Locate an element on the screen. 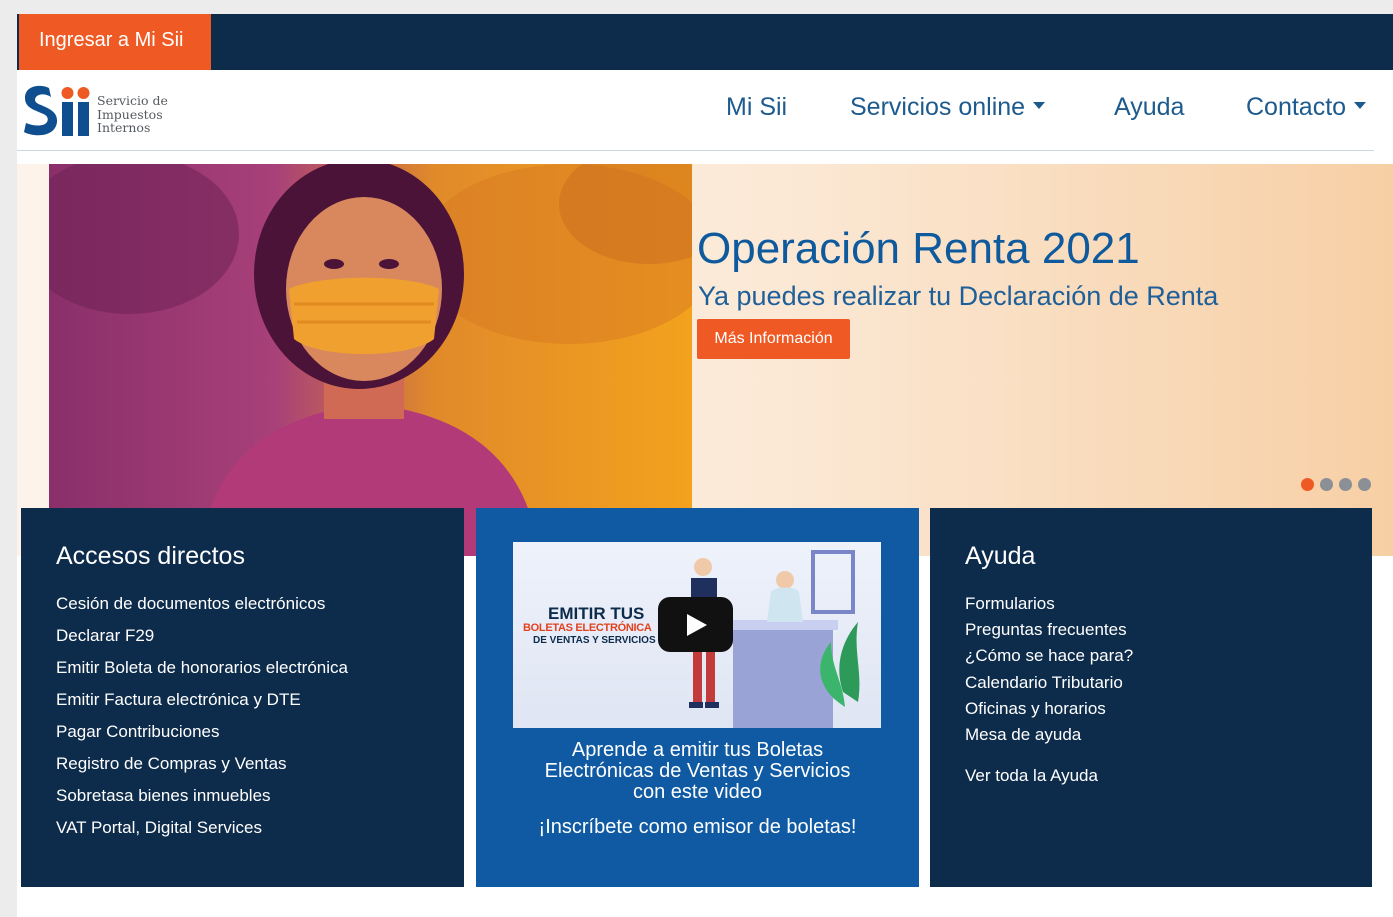 This screenshot has width=1393, height=917. logo-letter-s is located at coordinates (41, 110).